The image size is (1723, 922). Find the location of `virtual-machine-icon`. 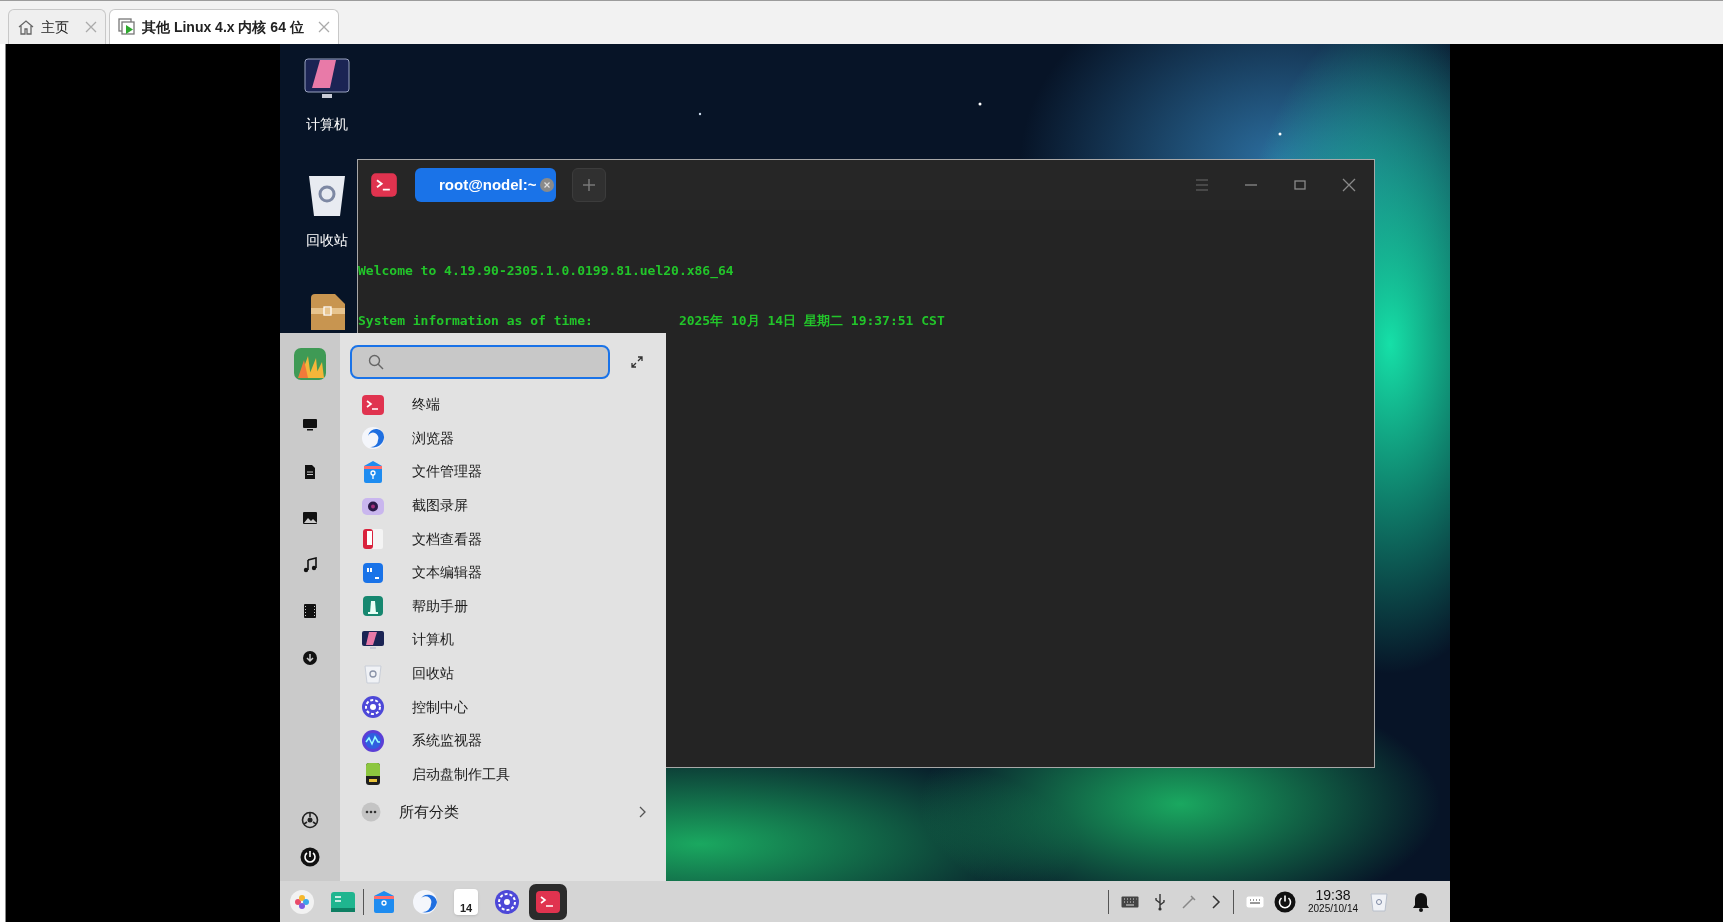

virtual-machine-icon is located at coordinates (127, 27).